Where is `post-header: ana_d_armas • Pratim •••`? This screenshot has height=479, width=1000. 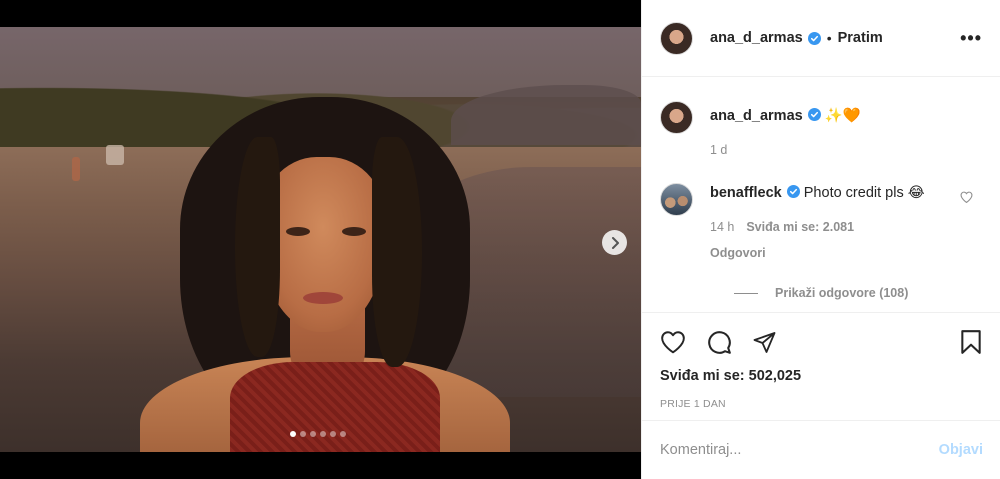
post-header: ana_d_armas • Pratim ••• is located at coordinates (821, 38).